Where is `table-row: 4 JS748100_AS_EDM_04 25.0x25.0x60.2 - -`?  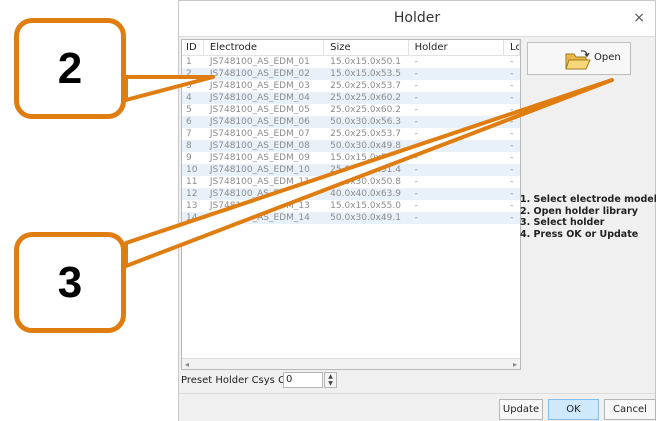 table-row: 4 JS748100_AS_EDM_04 25.0x25.0x60.2 - - is located at coordinates (351, 98).